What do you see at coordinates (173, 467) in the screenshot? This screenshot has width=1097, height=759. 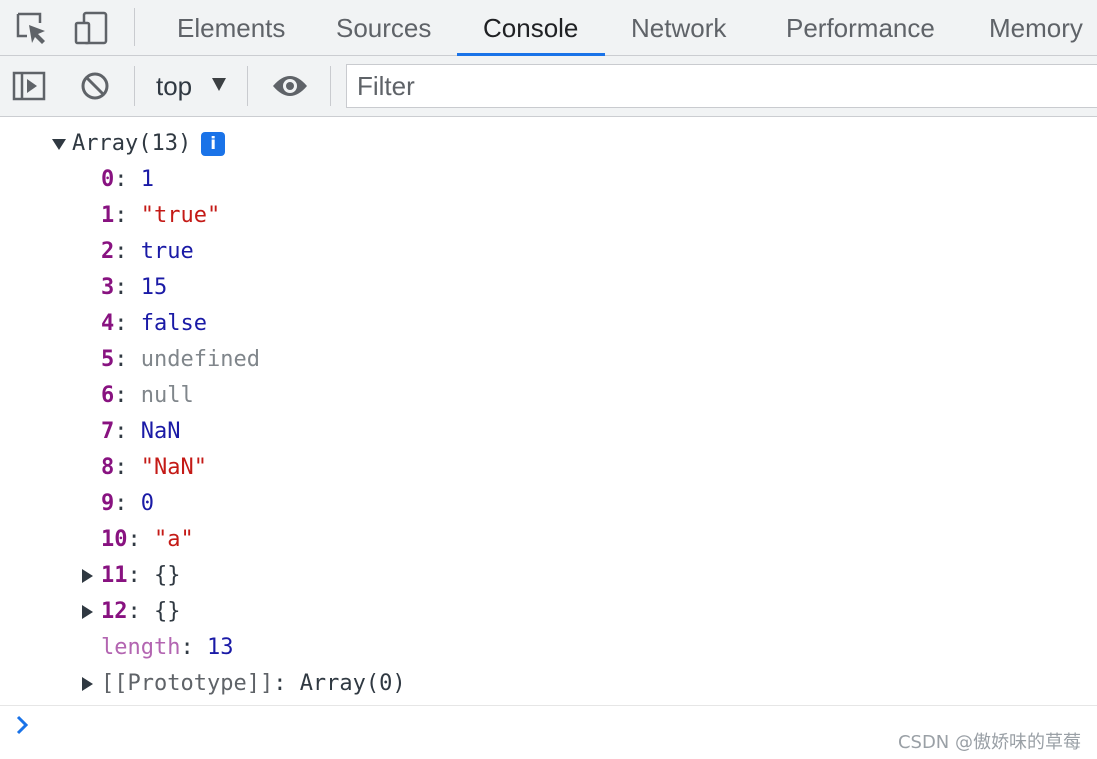 I see `entry-value: "NaN"` at bounding box center [173, 467].